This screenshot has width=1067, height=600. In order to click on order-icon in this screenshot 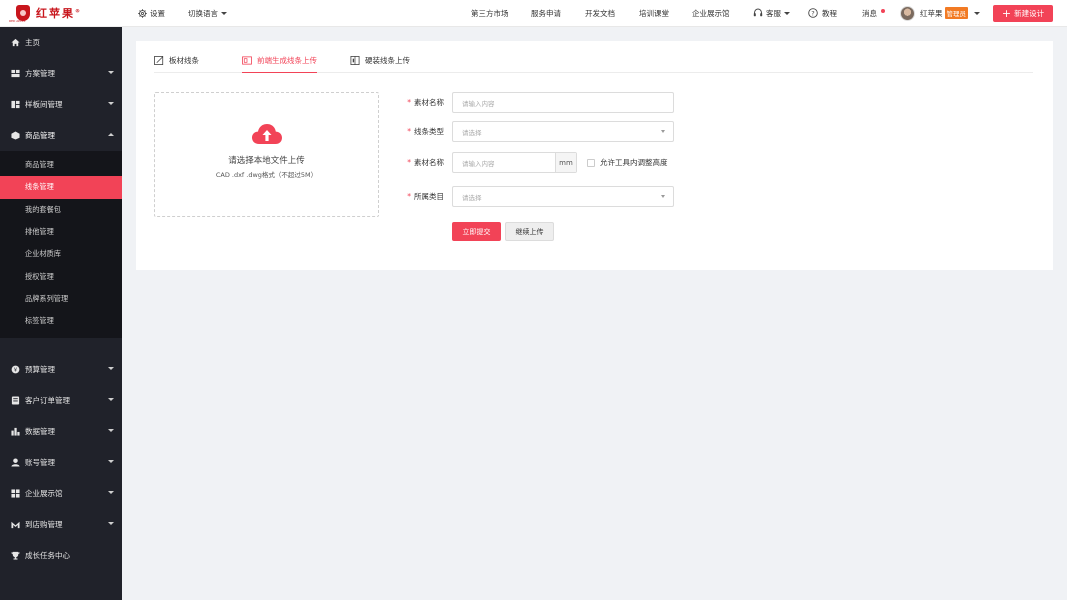, I will do `click(15, 401)`.